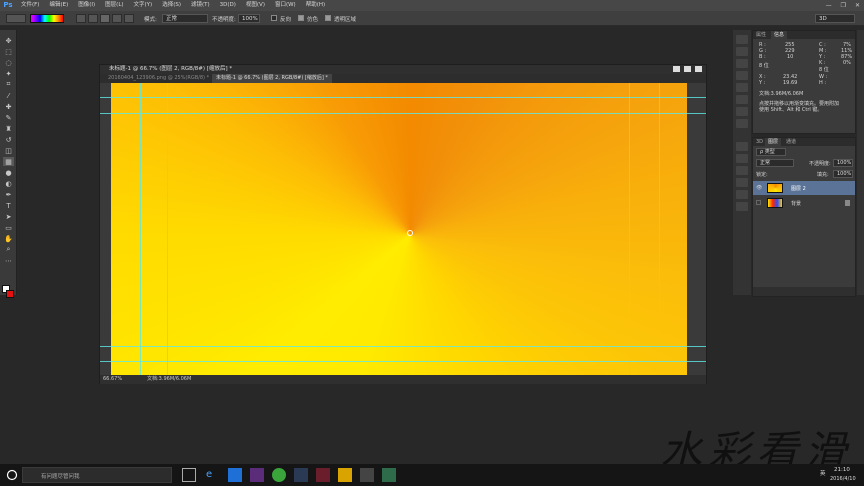 The width and height of the screenshot is (864, 486). What do you see at coordinates (8, 73) in the screenshot?
I see `magic-wand-icon: ✦` at bounding box center [8, 73].